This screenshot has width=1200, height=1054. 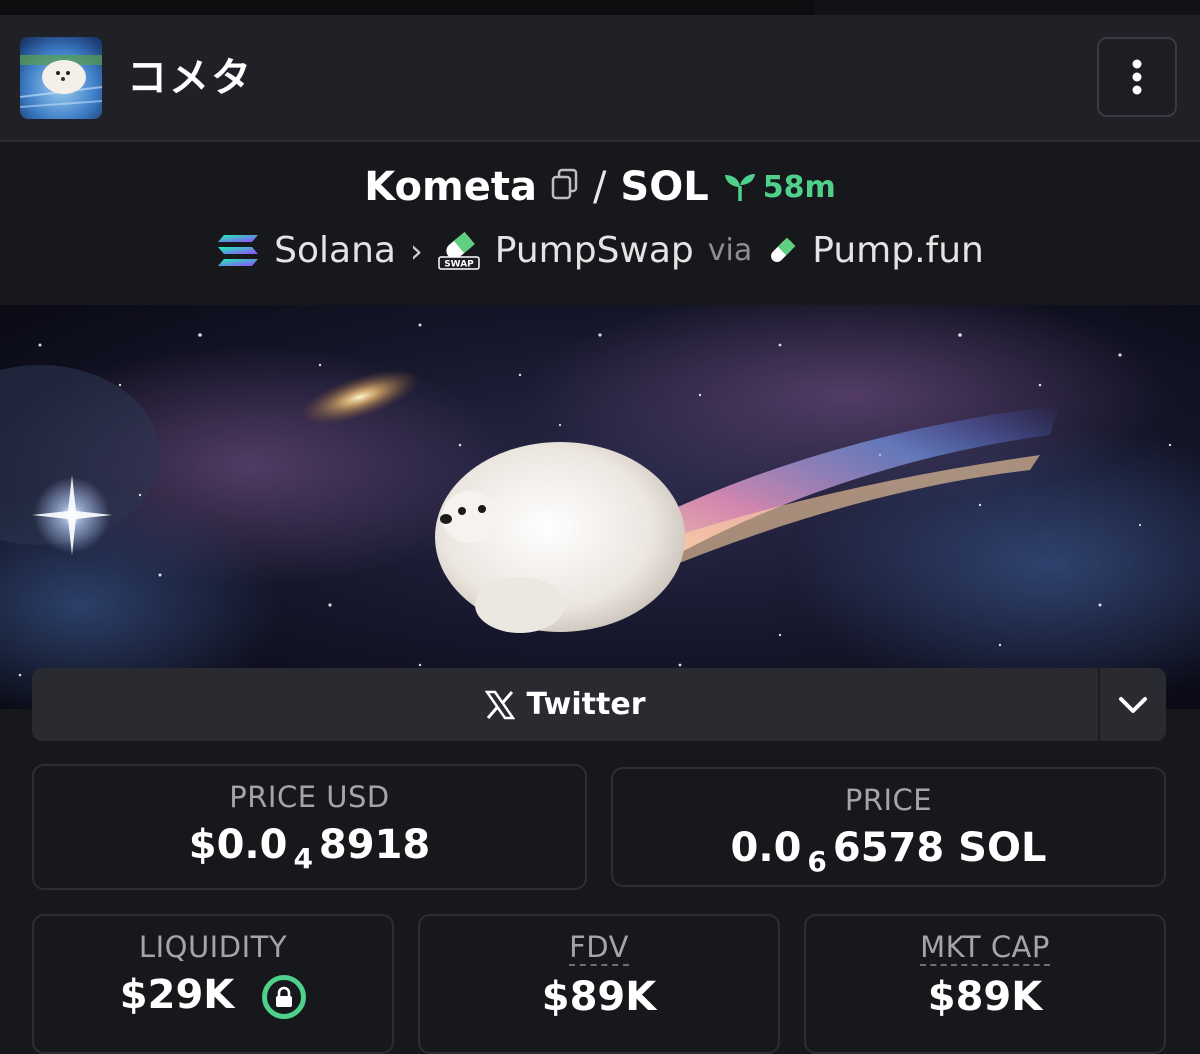 What do you see at coordinates (61, 78) in the screenshot?
I see `dog-avatar-icon` at bounding box center [61, 78].